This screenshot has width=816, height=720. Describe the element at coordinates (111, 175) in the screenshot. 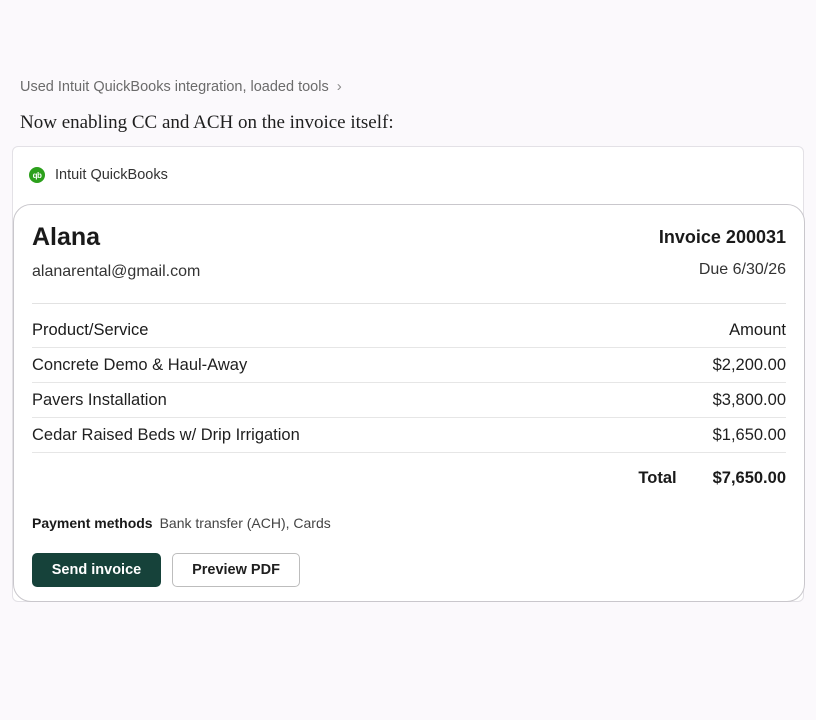

I see `integration-name: Intuit QuickBooks` at that location.